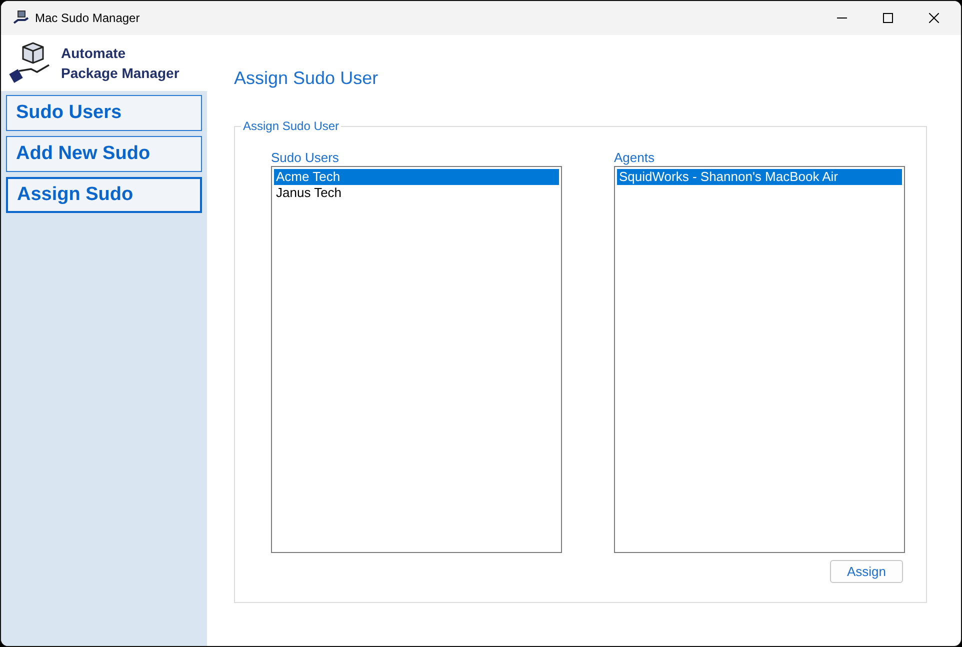 The height and width of the screenshot is (647, 962). What do you see at coordinates (416, 193) in the screenshot?
I see `list-item: Janus Tech` at bounding box center [416, 193].